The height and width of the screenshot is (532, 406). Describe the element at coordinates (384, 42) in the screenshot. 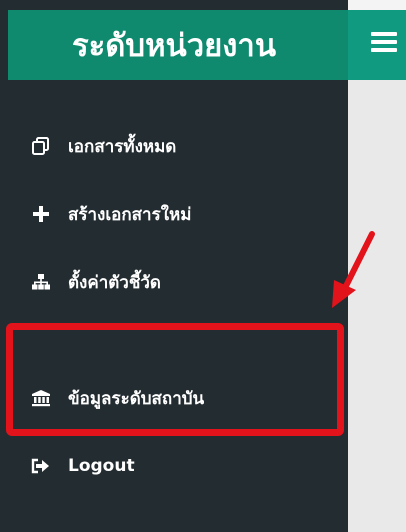

I see `hamburger-menu-icon` at that location.